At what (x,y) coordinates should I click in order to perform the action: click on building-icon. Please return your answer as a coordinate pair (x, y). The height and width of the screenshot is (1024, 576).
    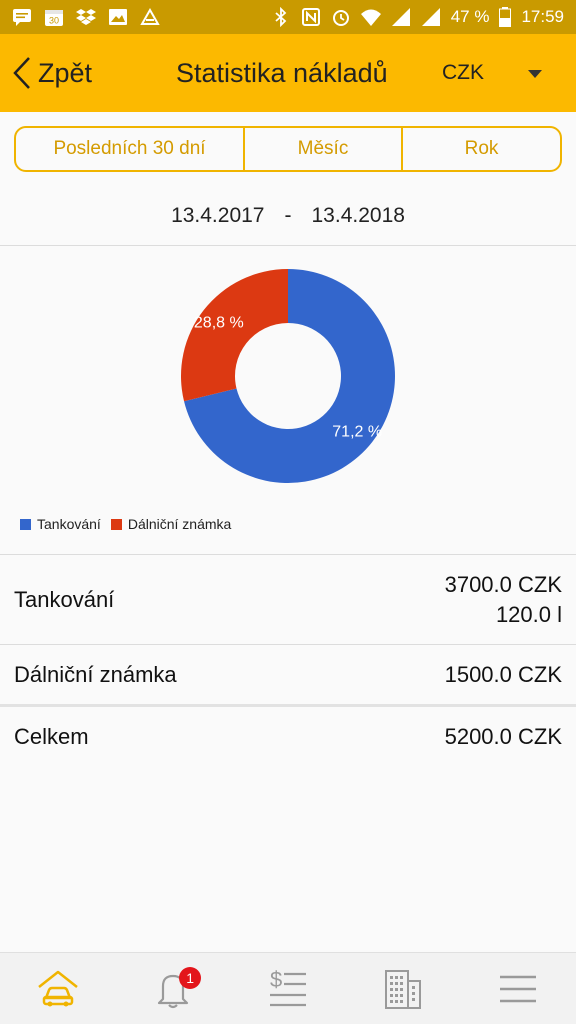
    Looking at the image, I should click on (403, 989).